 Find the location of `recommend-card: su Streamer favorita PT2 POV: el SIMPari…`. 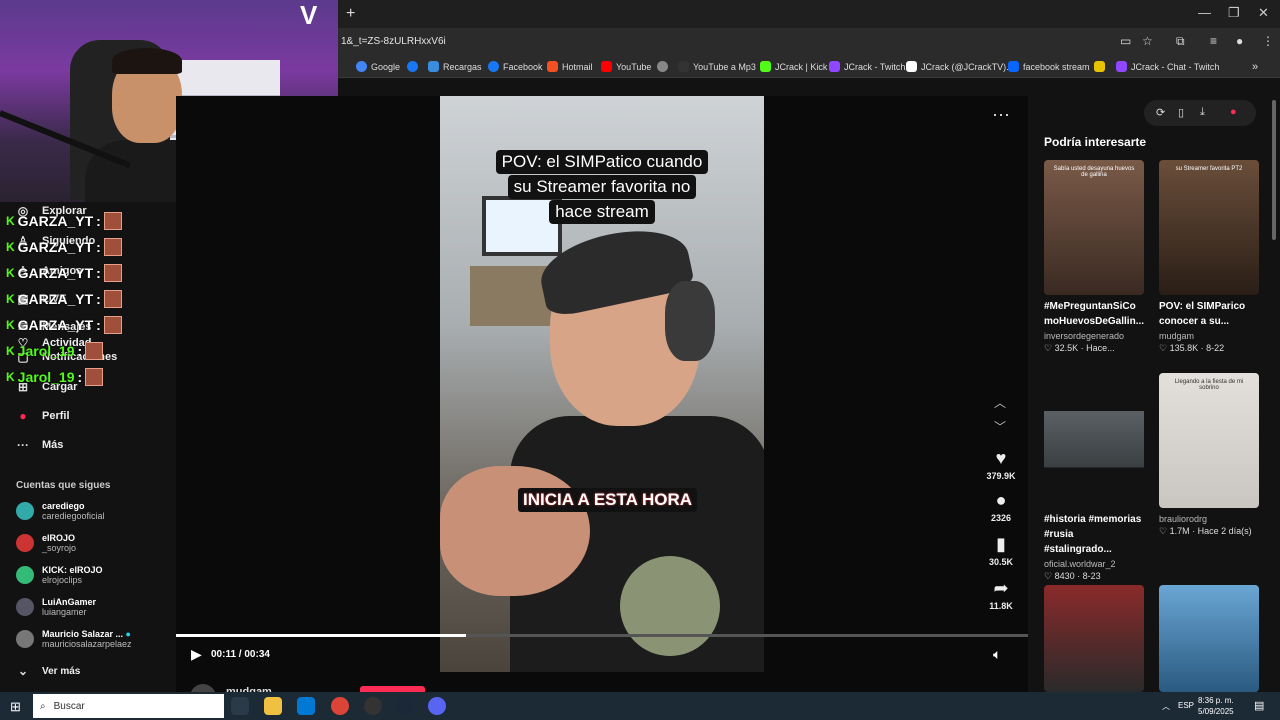

recommend-card: su Streamer favorita PT2 POV: el SIMPari… is located at coordinates (1209, 257).